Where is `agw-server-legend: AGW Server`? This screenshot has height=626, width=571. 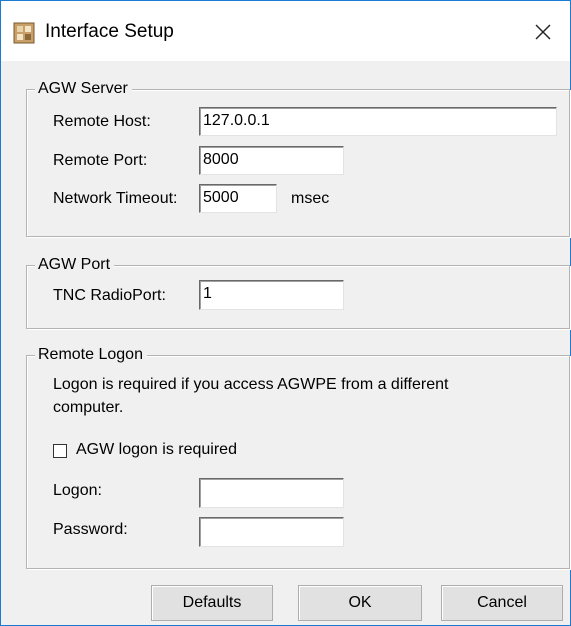
agw-server-legend: AGW Server is located at coordinates (83, 89).